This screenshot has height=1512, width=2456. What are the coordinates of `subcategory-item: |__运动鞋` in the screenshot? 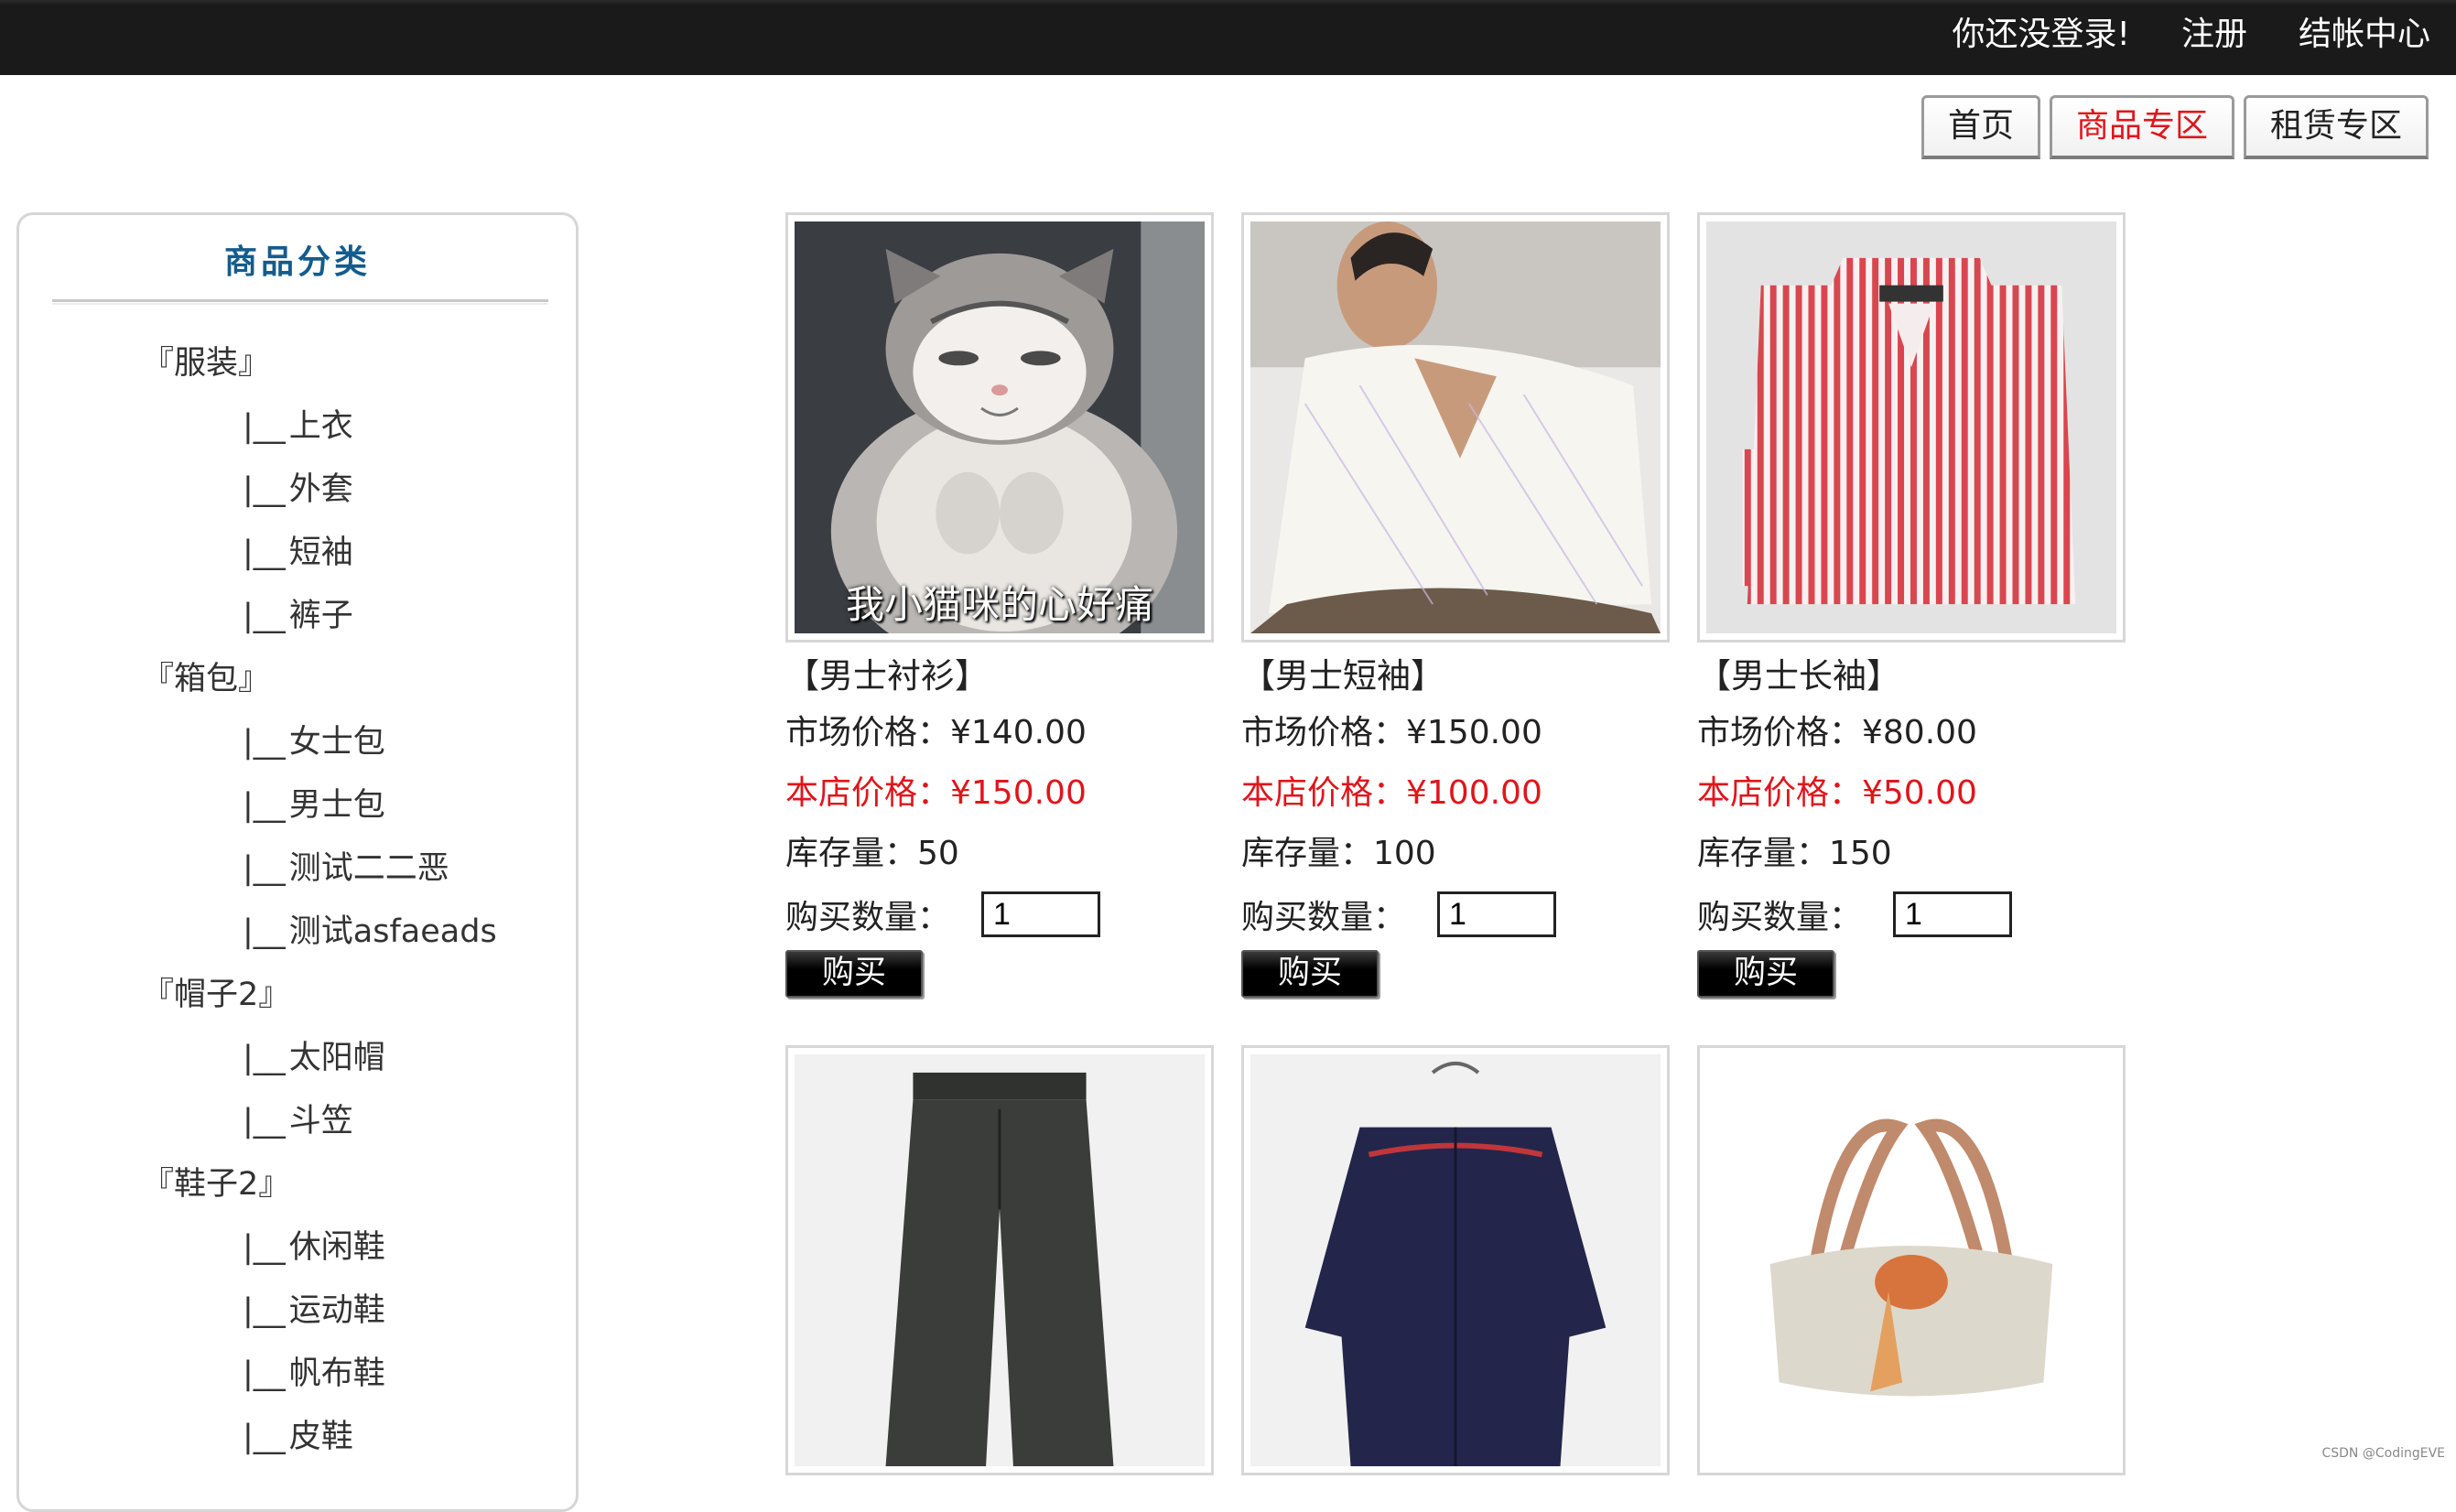 It's located at (297, 1311).